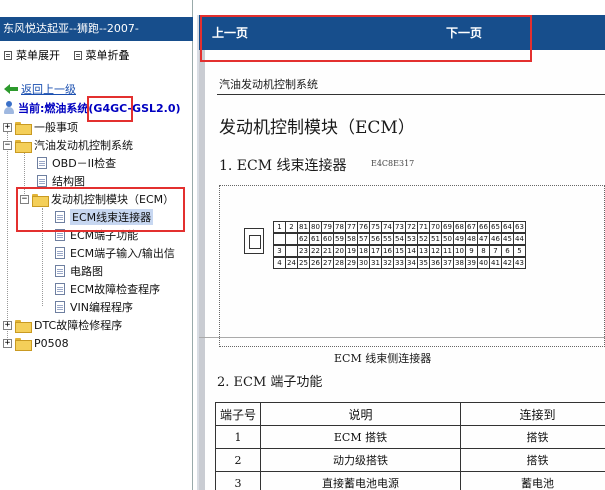 The height and width of the screenshot is (490, 605). What do you see at coordinates (7, 145) in the screenshot?
I see `collapse-toggle: −` at bounding box center [7, 145].